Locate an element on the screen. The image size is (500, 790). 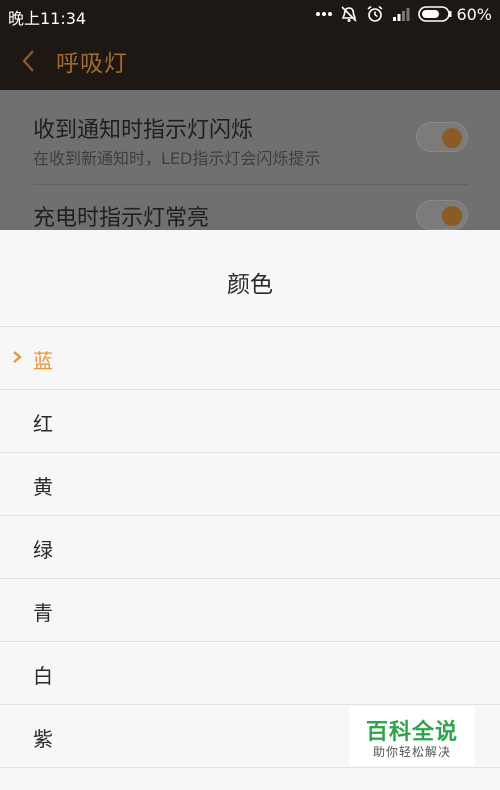
option-label: 青 is located at coordinates (43, 613).